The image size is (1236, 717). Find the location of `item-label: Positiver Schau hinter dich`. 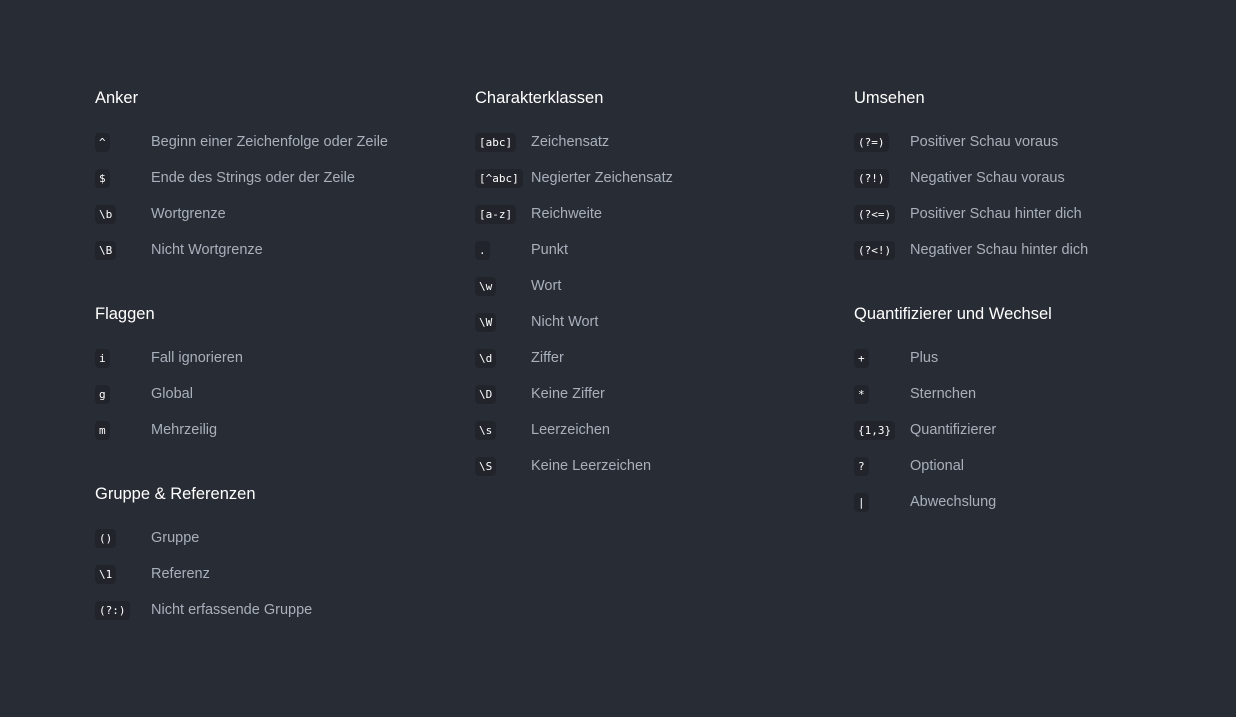

item-label: Positiver Schau hinter dich is located at coordinates (996, 214).